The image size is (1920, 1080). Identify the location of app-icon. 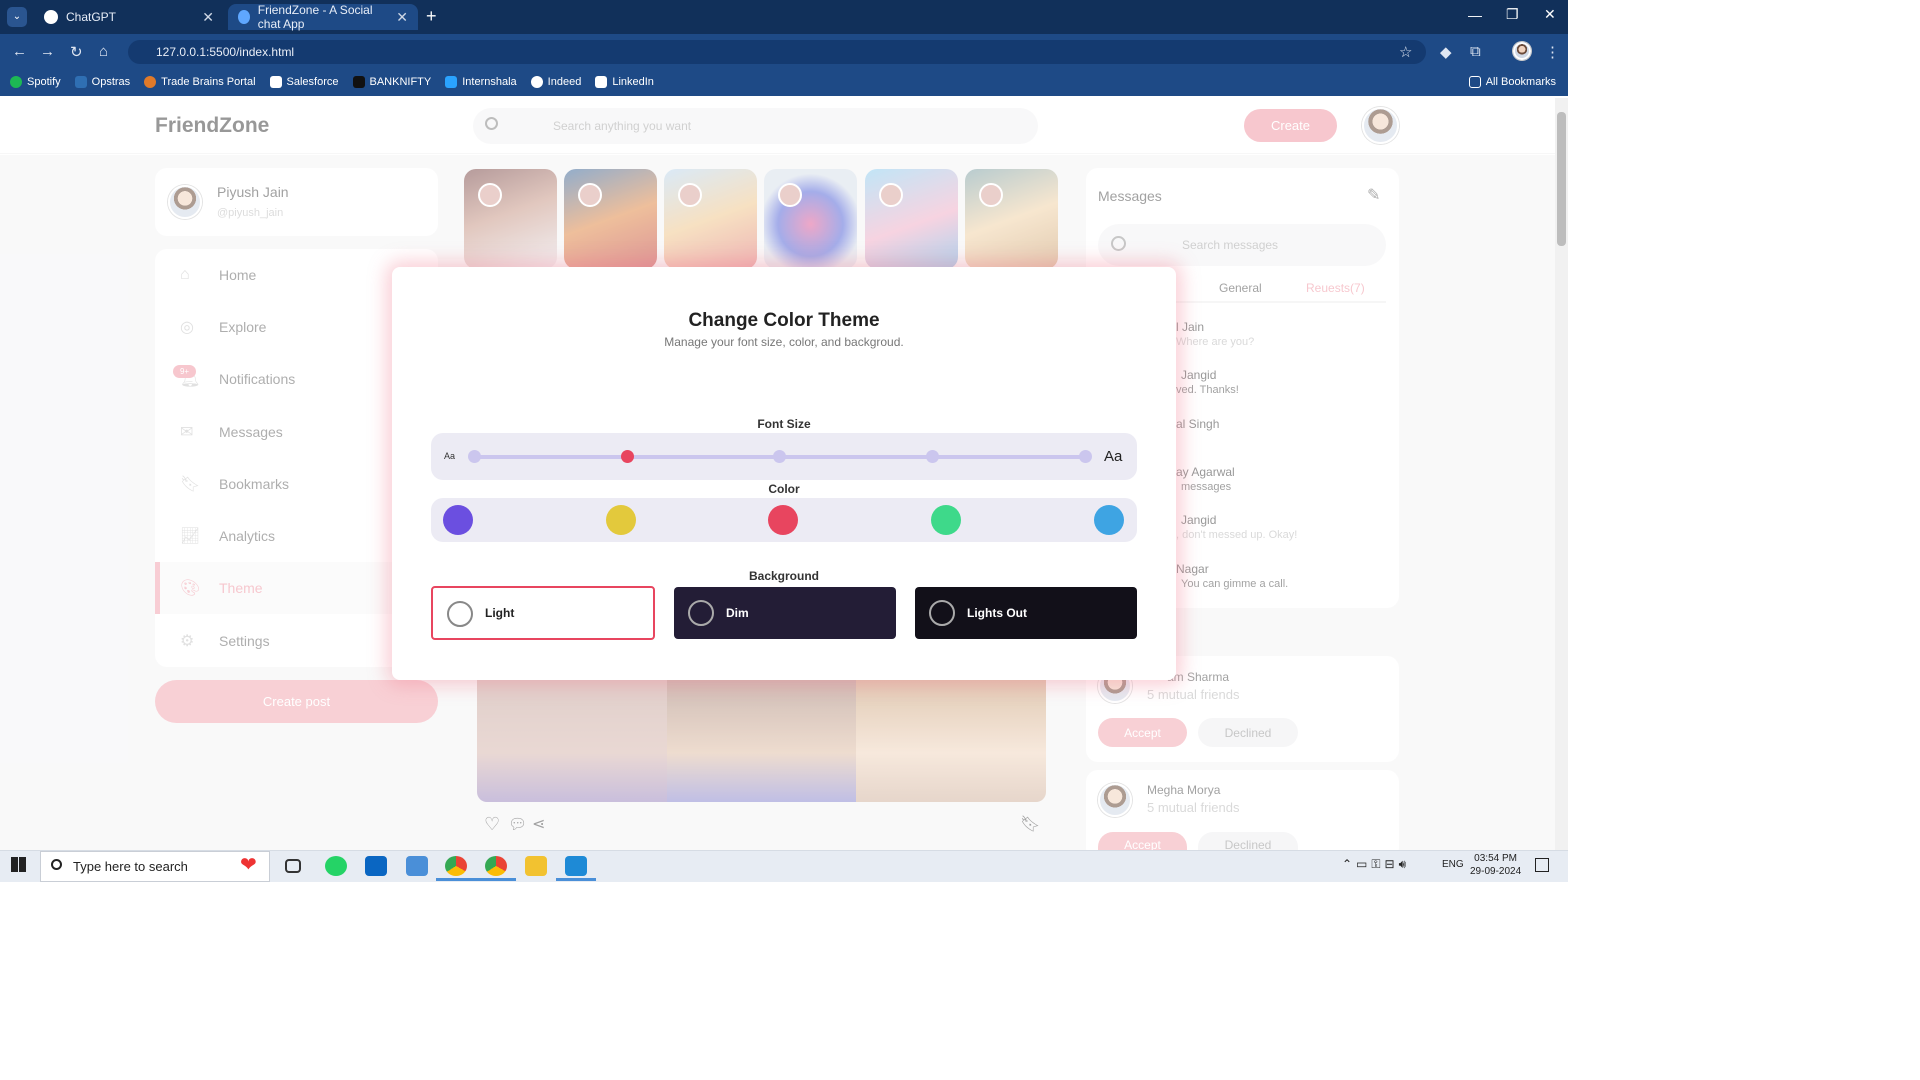
(417, 866).